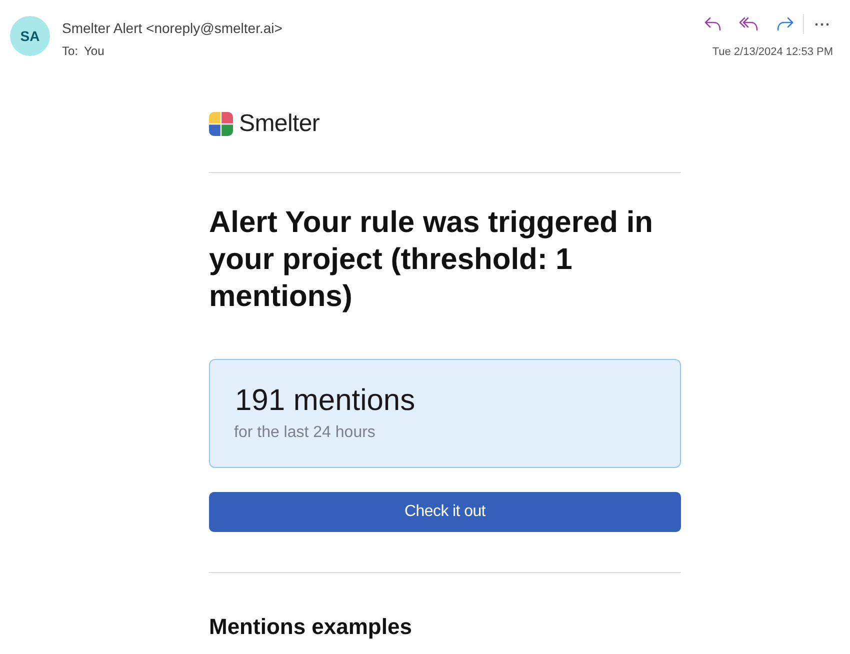 This screenshot has width=850, height=654. Describe the element at coordinates (431, 260) in the screenshot. I see `alert-heading: Alert Your rule was triggered in your project (threshold: 1 mentions)` at that location.